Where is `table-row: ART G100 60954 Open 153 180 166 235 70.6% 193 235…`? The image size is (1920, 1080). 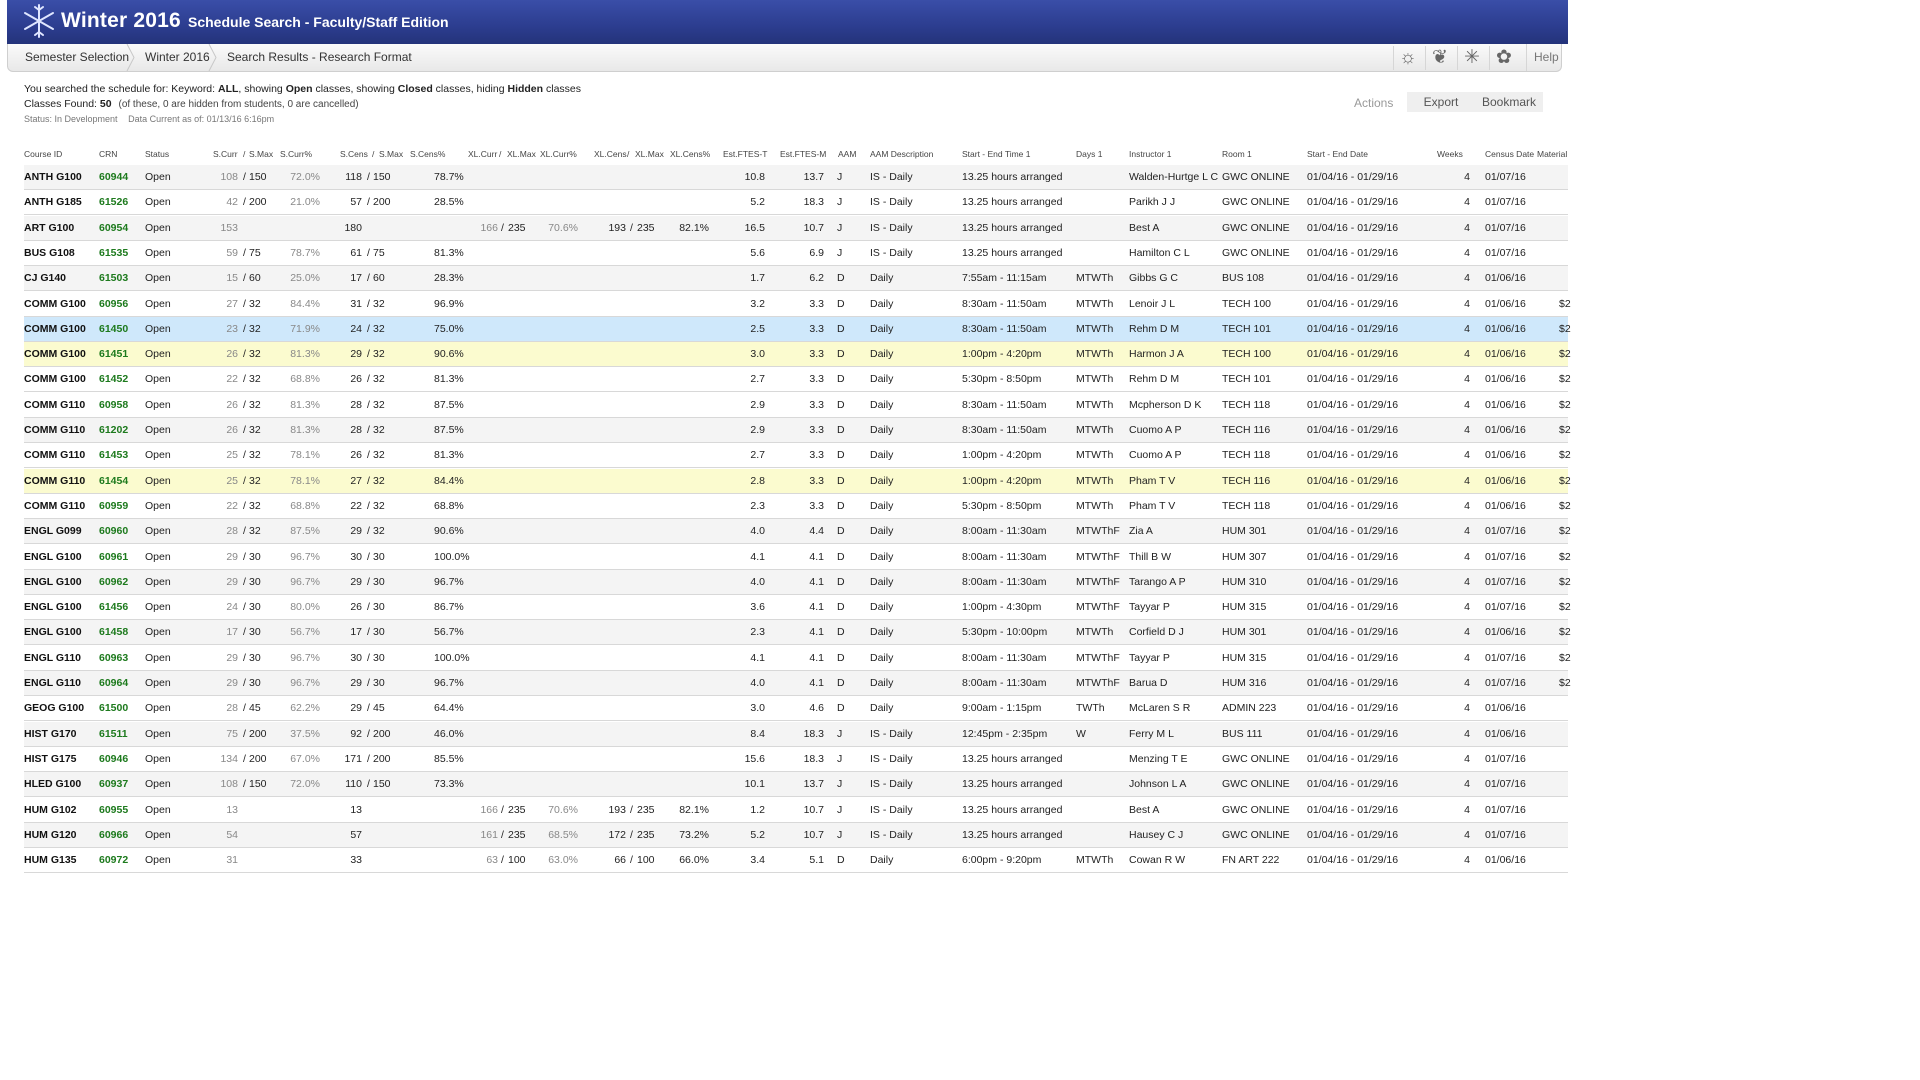
table-row: ART G100 60954 Open 153 180 166 235 70.6% 193 235… is located at coordinates (796, 228).